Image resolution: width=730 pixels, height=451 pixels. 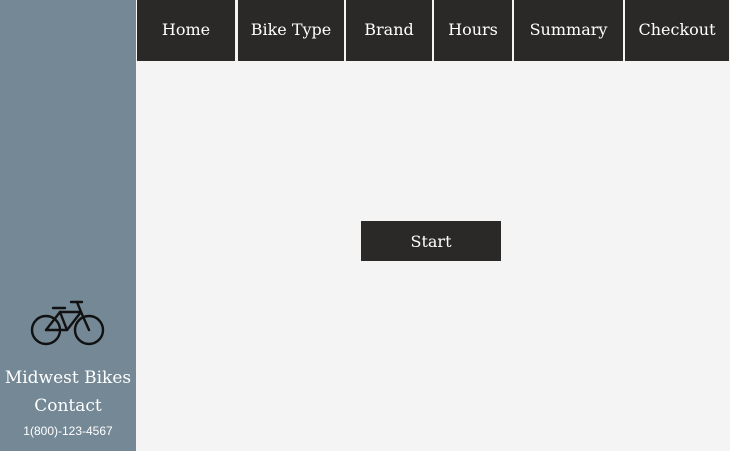 I want to click on tab-summary: Summary, so click(x=568, y=30).